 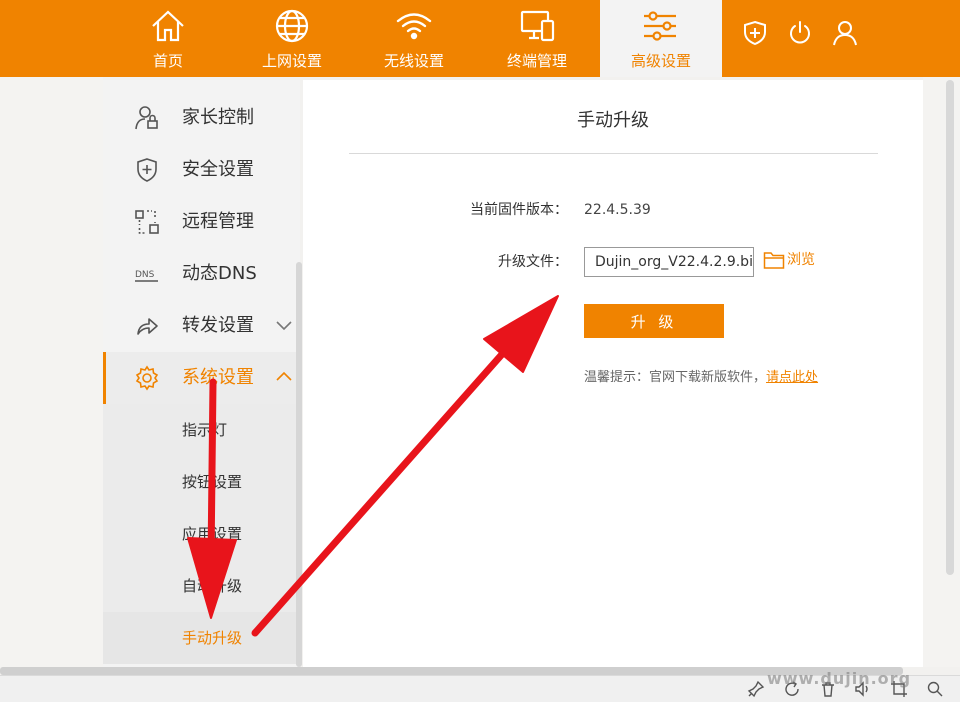 What do you see at coordinates (801, 260) in the screenshot?
I see `browse-label: 浏览` at bounding box center [801, 260].